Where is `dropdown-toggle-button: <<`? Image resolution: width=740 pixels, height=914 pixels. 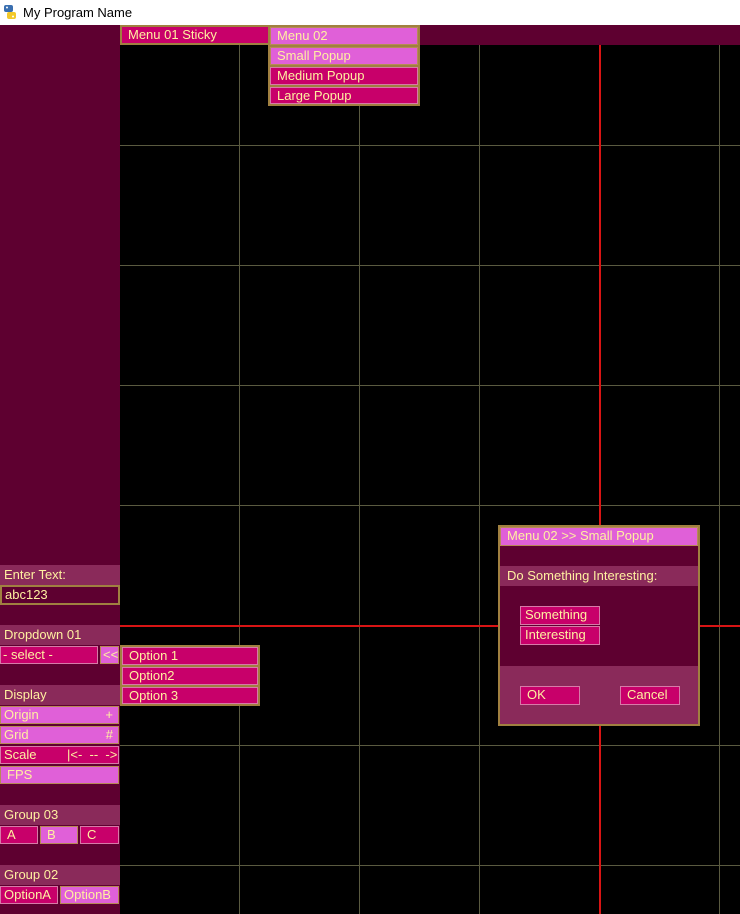 dropdown-toggle-button: << is located at coordinates (109, 655).